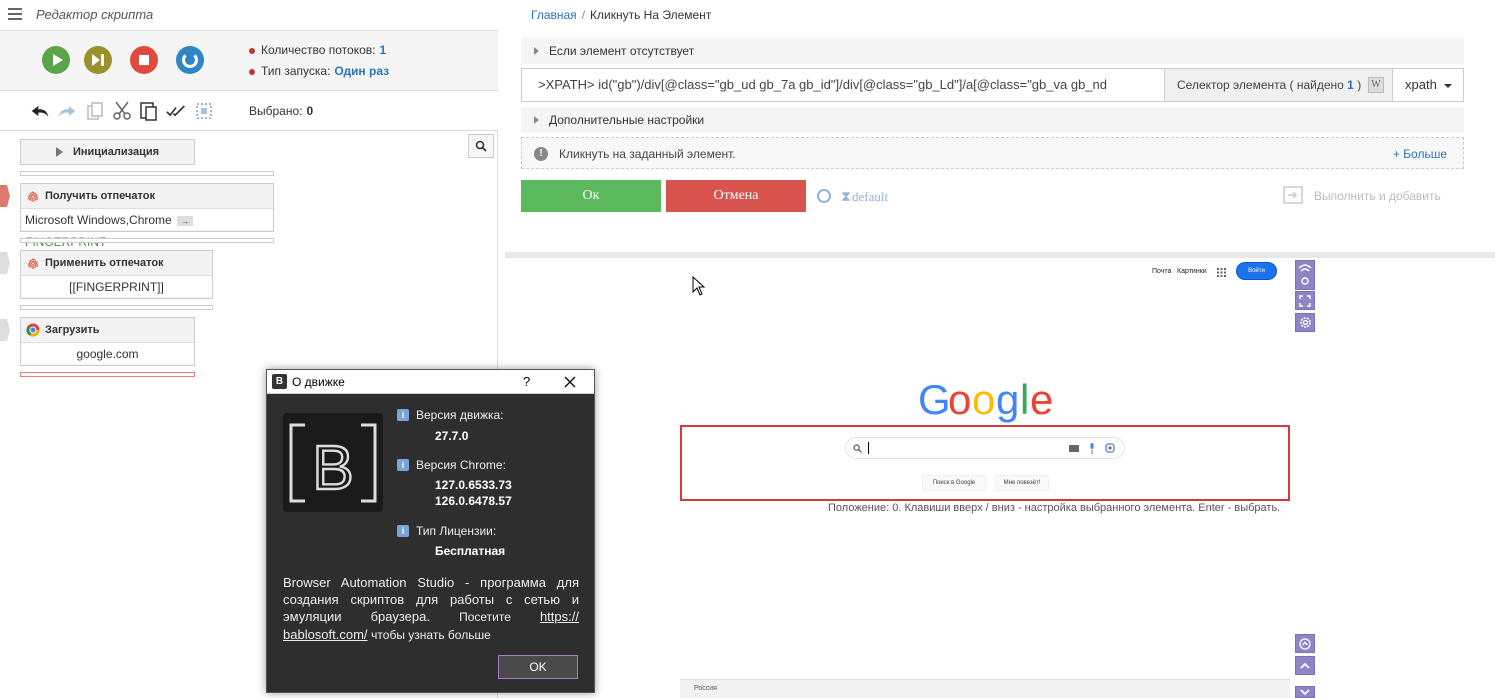 The height and width of the screenshot is (698, 1495). I want to click on gmail-link: Почта, so click(1161, 271).